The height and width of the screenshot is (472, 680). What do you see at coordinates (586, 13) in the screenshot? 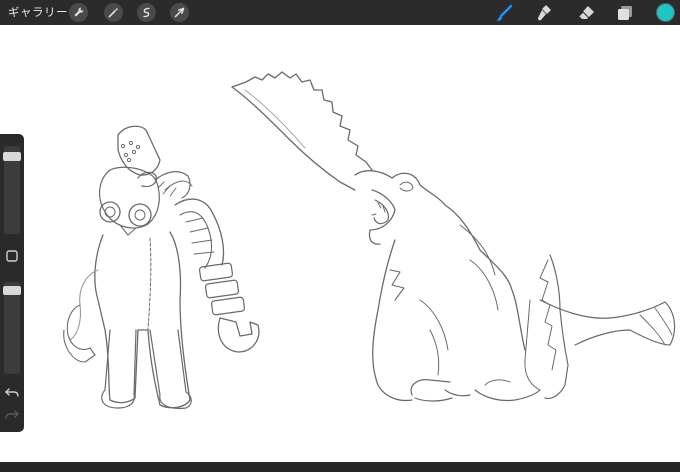
I see `eraser-icon` at bounding box center [586, 13].